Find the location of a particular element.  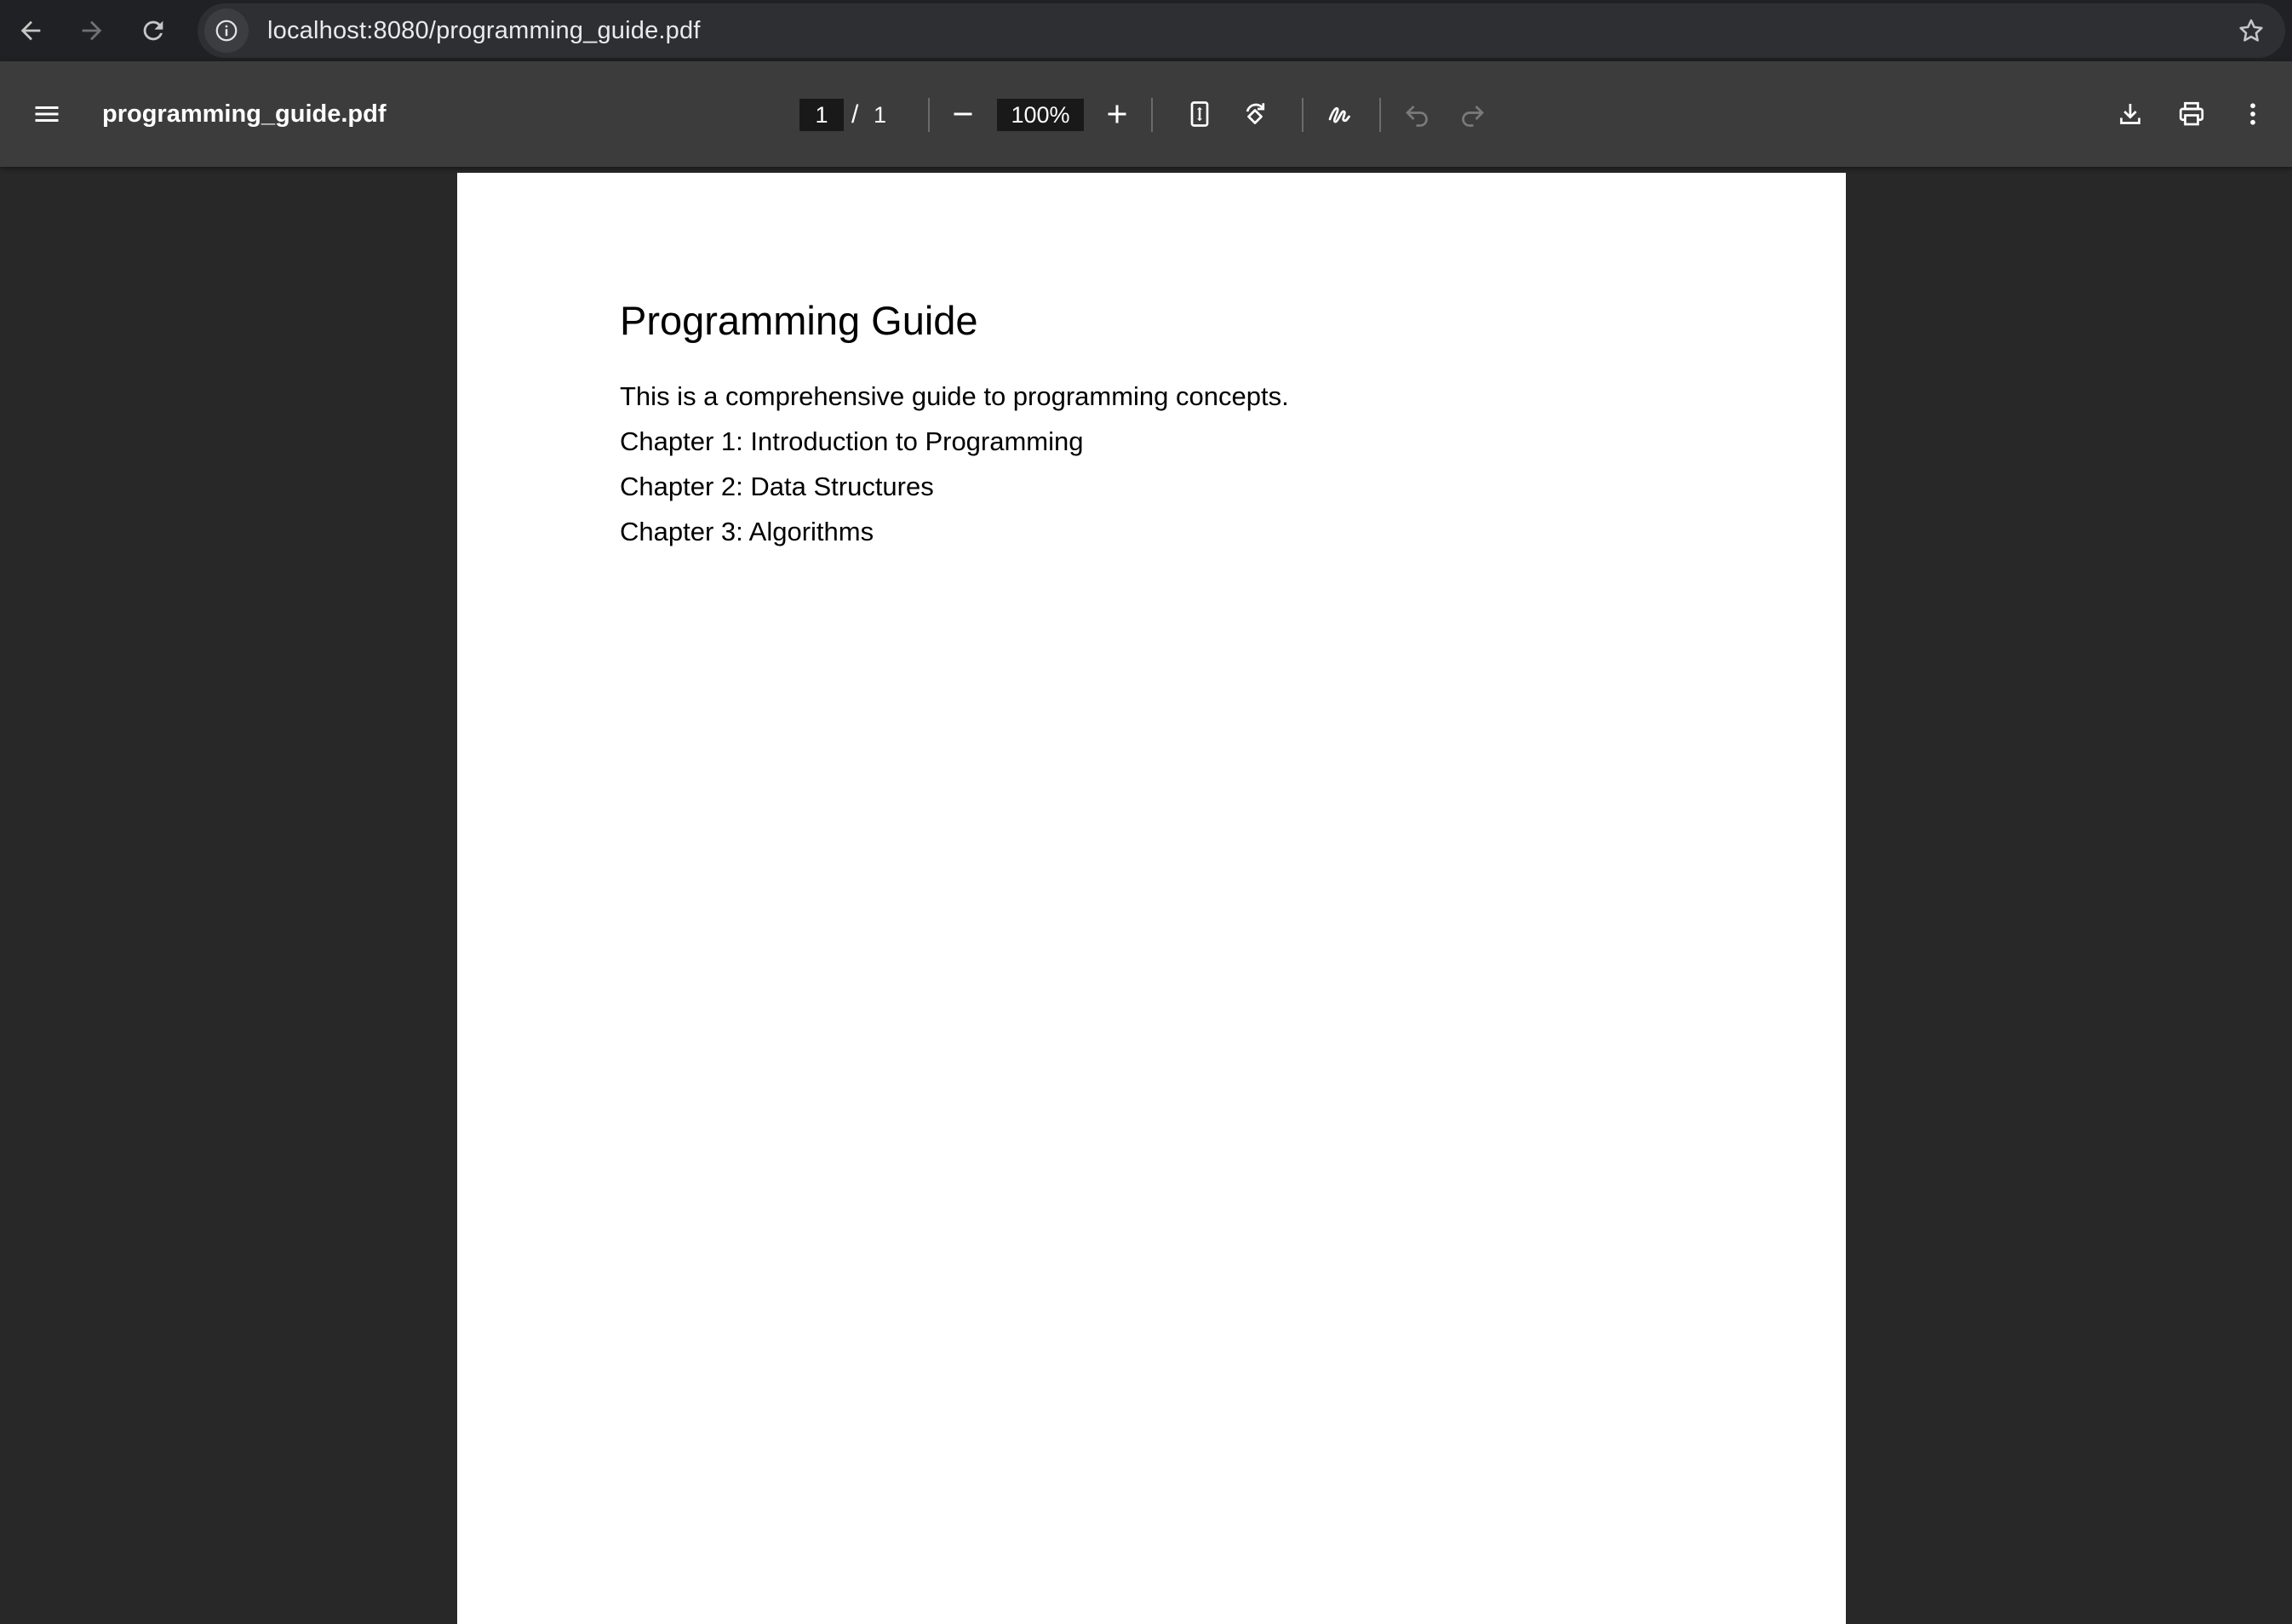

print-icon is located at coordinates (2191, 113).